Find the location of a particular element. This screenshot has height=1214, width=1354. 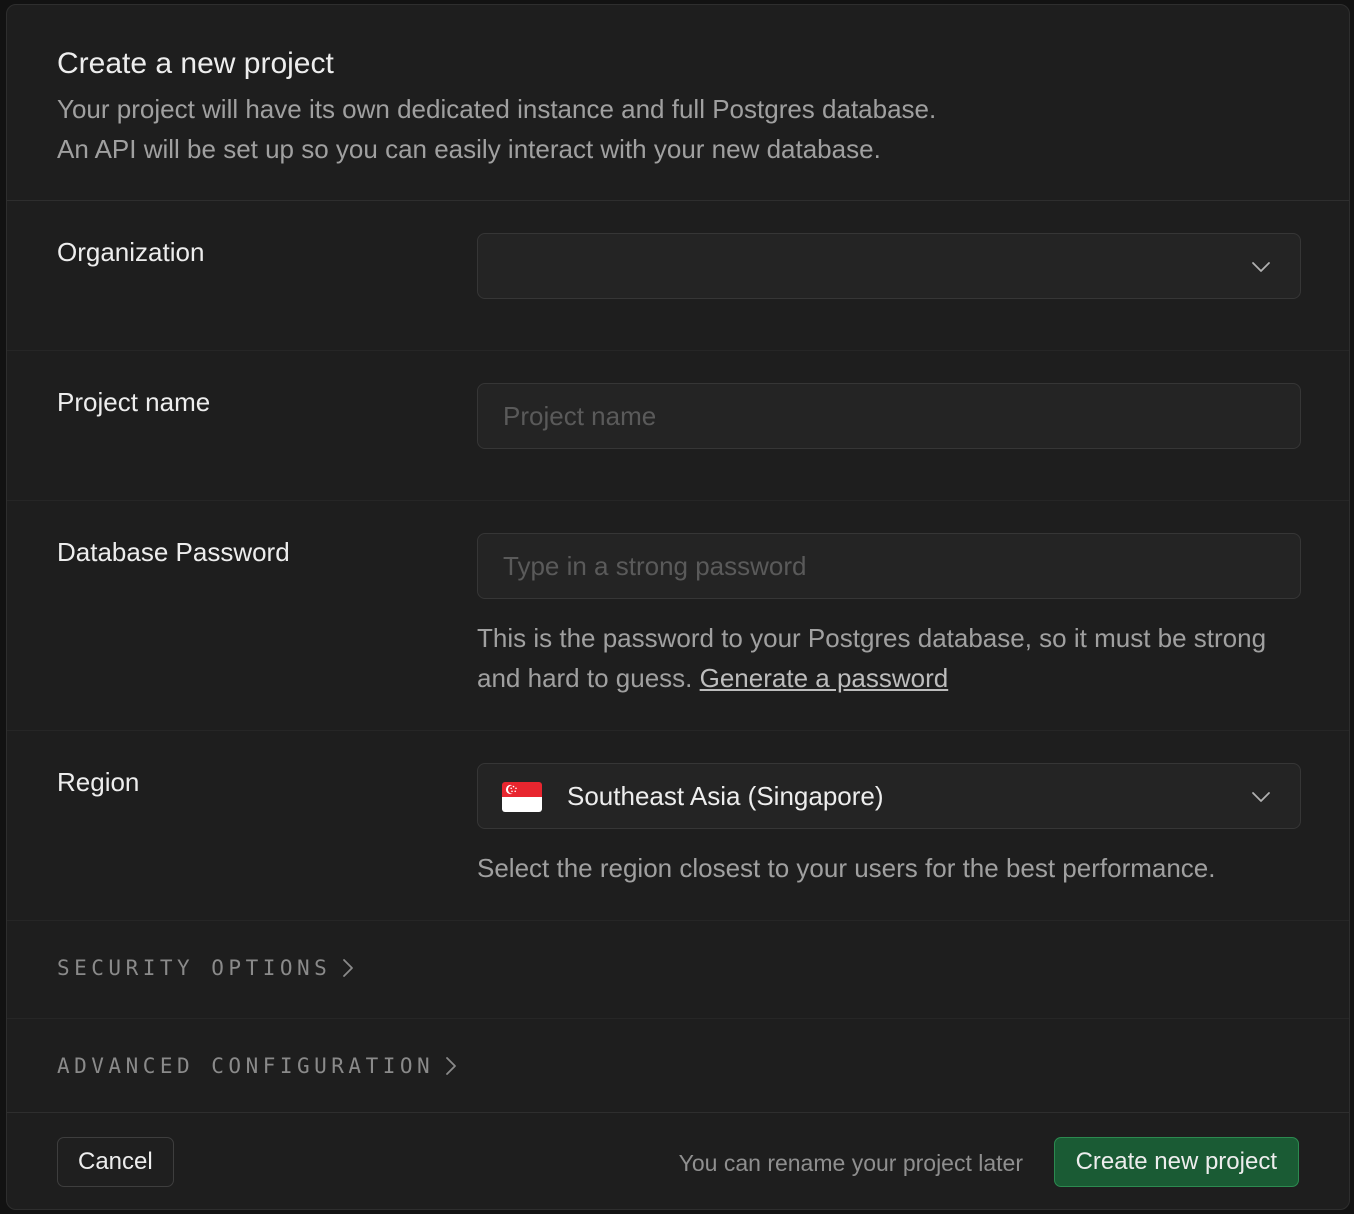

advanced-configuration-toggle: ADVANCED CONFIGURATION is located at coordinates (257, 1066).